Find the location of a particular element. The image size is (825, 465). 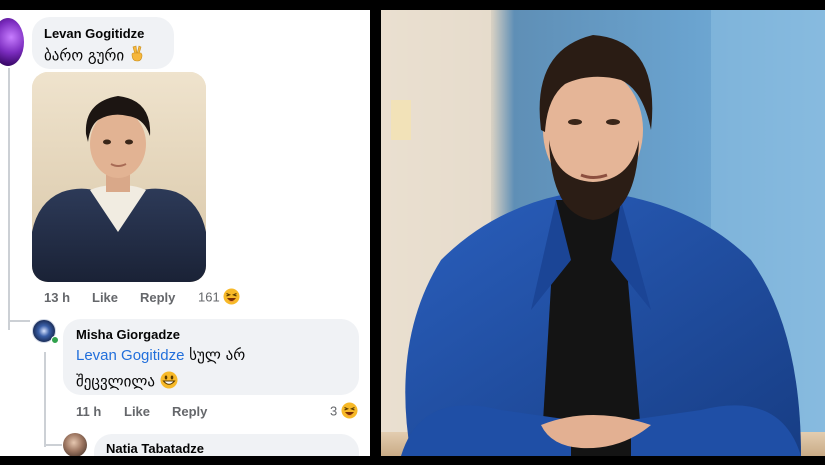

comment-body-misha-1: სულ არ is located at coordinates (215, 355).